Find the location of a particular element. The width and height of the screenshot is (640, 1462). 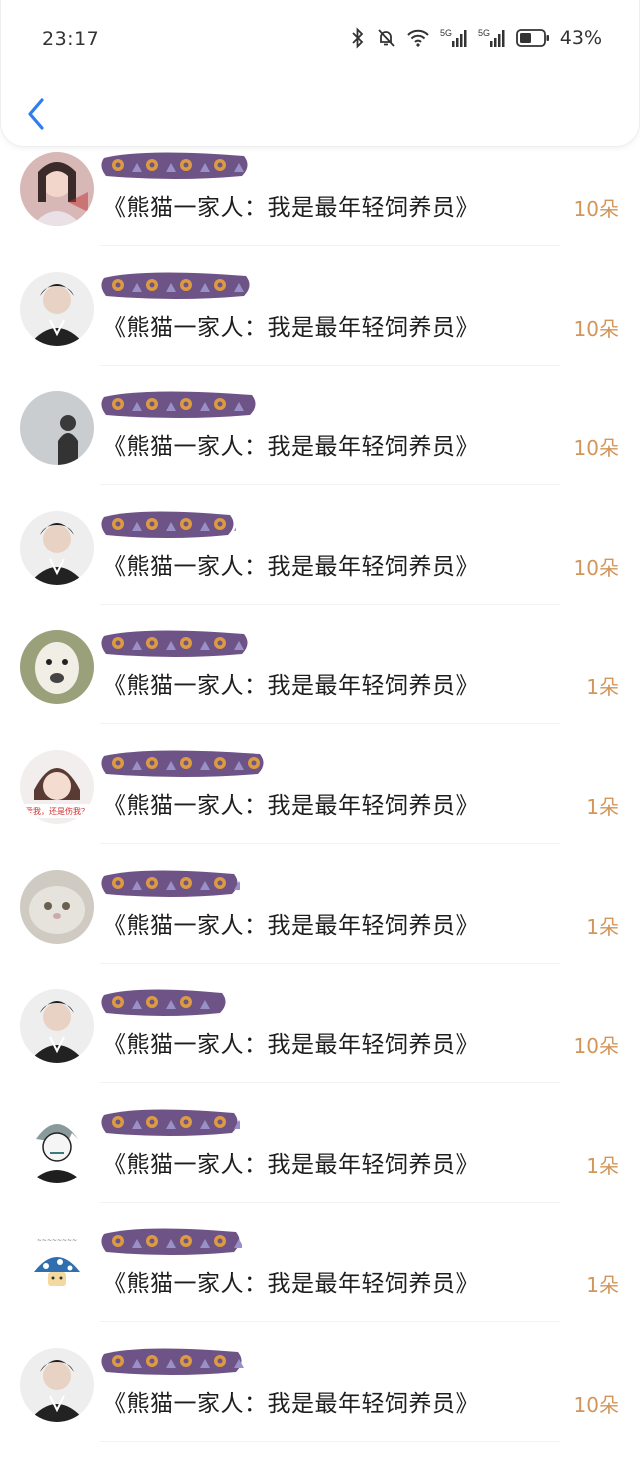

battery-percent: 43% is located at coordinates (580, 38).